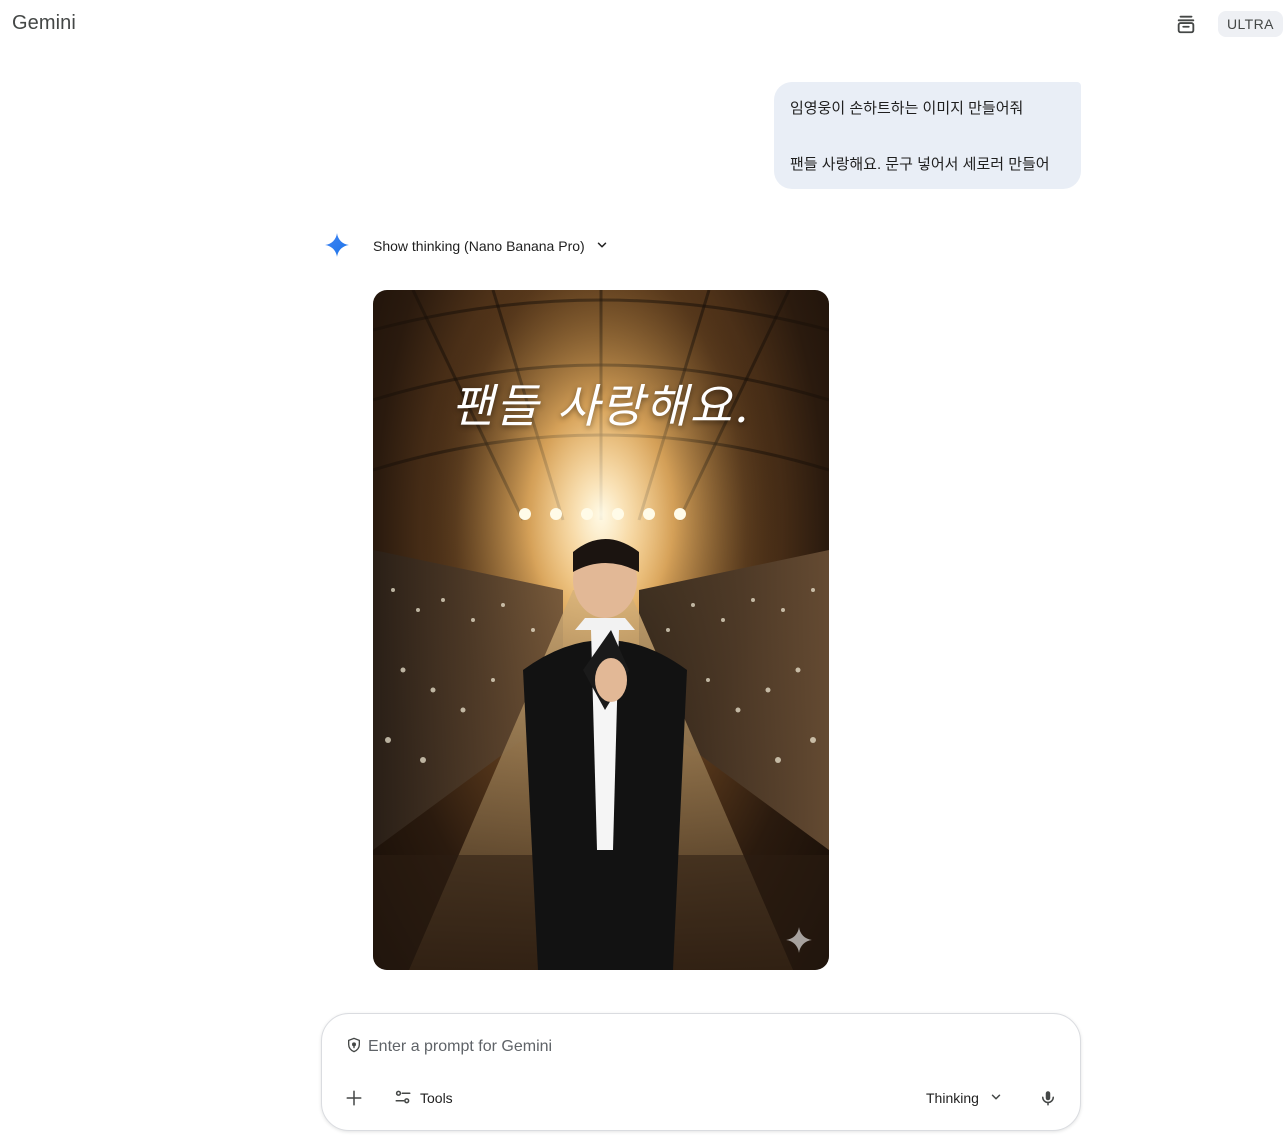  Describe the element at coordinates (1250, 24) in the screenshot. I see `plan-badge: ULTRA` at that location.